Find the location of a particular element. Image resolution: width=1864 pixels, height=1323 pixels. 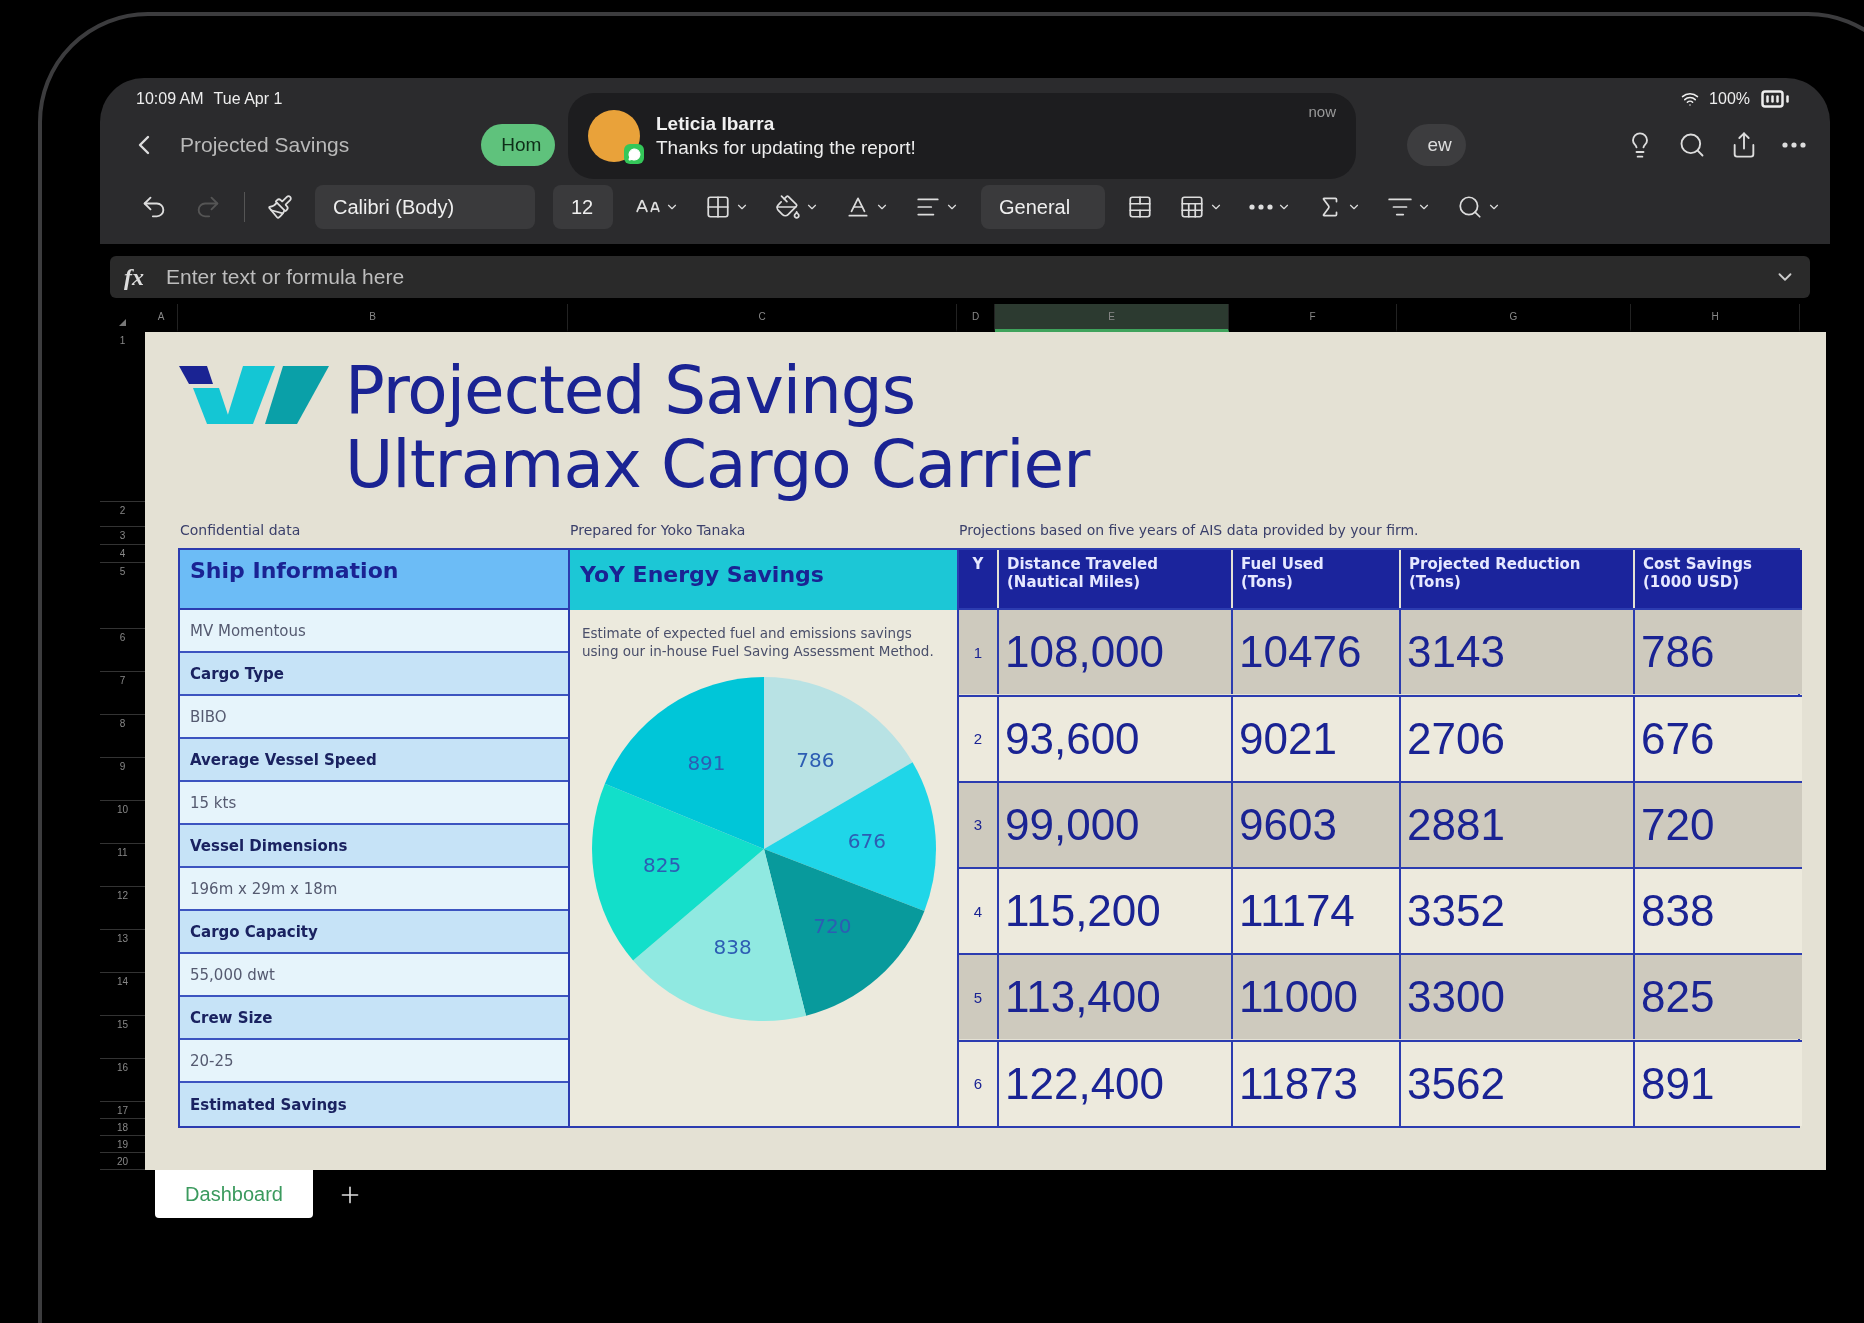

value-cell: 196m x 29m x 18m is located at coordinates (374, 889).